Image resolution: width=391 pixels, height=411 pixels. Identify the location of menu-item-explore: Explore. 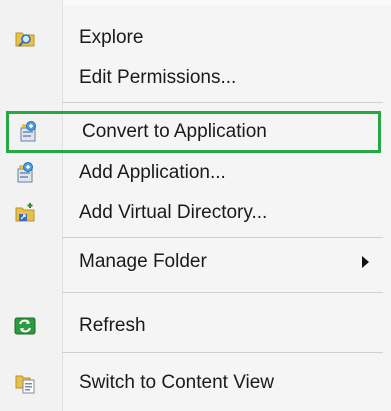
(195, 38).